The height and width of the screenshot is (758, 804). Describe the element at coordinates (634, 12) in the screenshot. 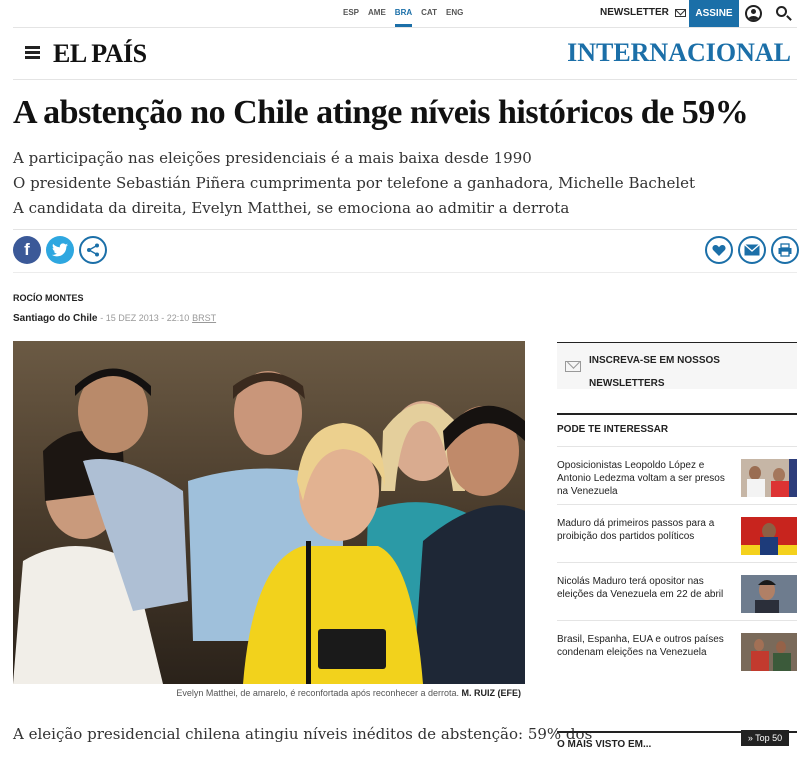

I see `newsletter-label: NEWSLETTER` at that location.